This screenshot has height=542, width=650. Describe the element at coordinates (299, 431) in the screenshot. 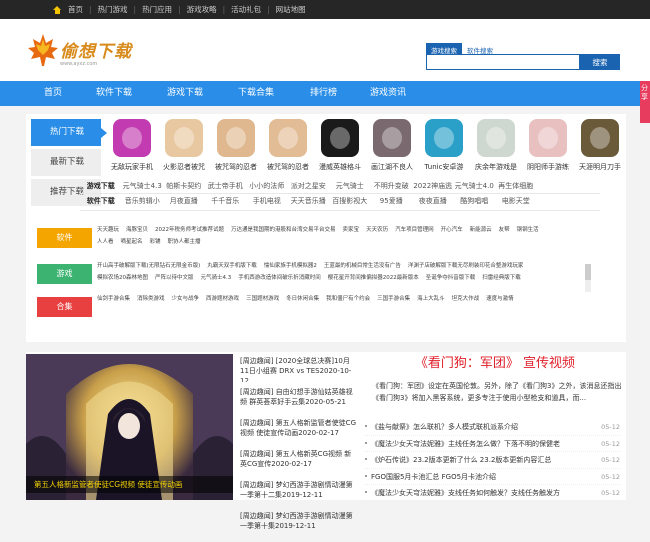

I see `news-item: [周边趣闻] 第五人格新监管者使徒CG视频 使徒宣传动画2020-02-17` at that location.